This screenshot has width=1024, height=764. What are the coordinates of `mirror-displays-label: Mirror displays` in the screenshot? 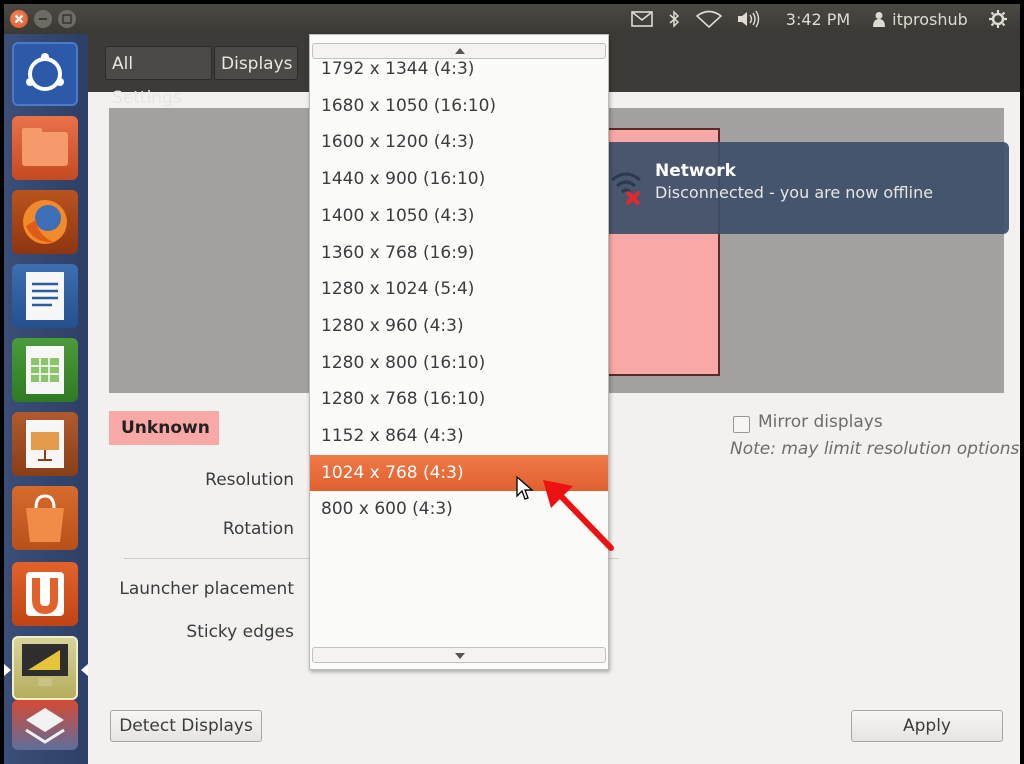 It's located at (820, 422).